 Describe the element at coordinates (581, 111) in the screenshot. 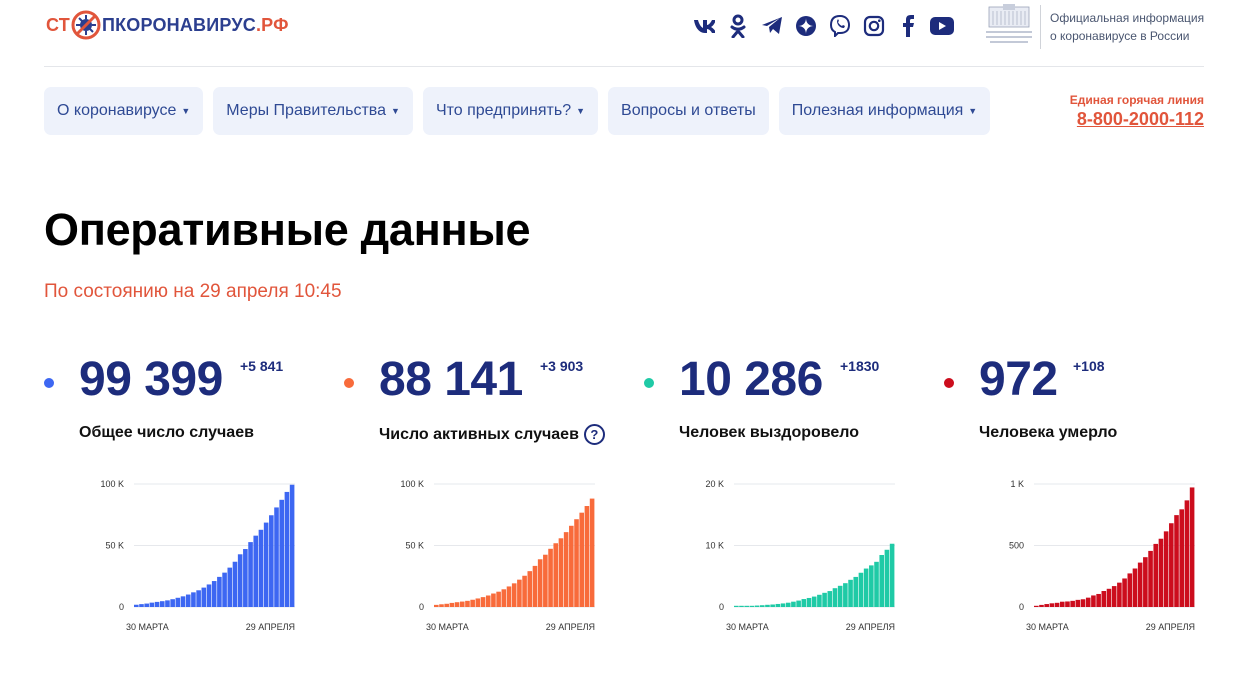

I see `caret-down-icon: ▼` at that location.